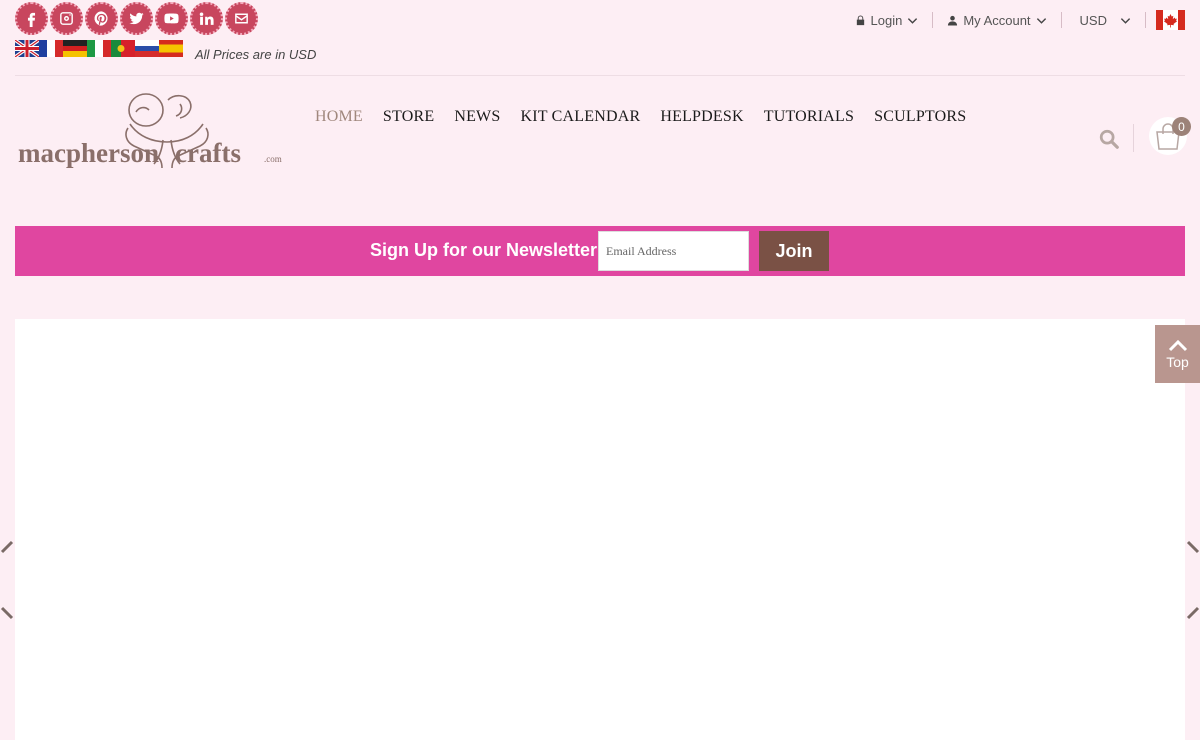 The image size is (1200, 740). What do you see at coordinates (31, 18) in the screenshot?
I see `facebook-icon` at bounding box center [31, 18].